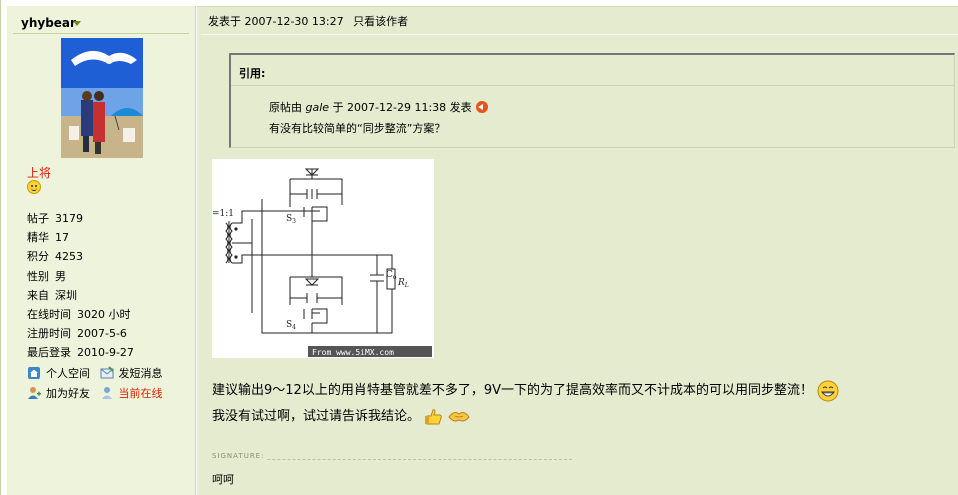 This screenshot has width=958, height=495. I want to click on add-friend-label: 加为好友, so click(68, 393).